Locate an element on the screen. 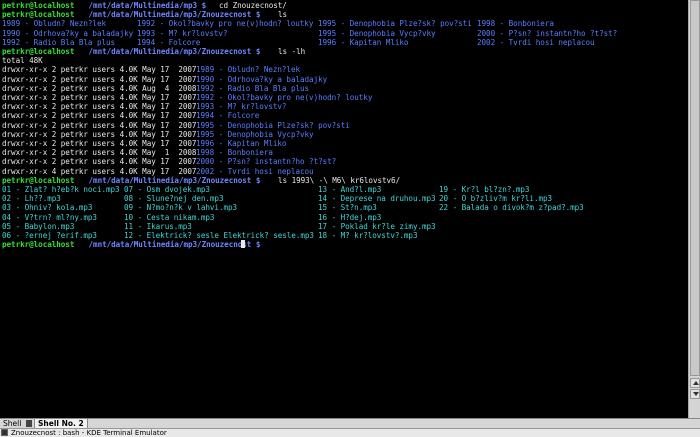 The width and height of the screenshot is (700, 437). directory-entry: 20 - O b?zliv?m kr?li.mp3 is located at coordinates (496, 199).